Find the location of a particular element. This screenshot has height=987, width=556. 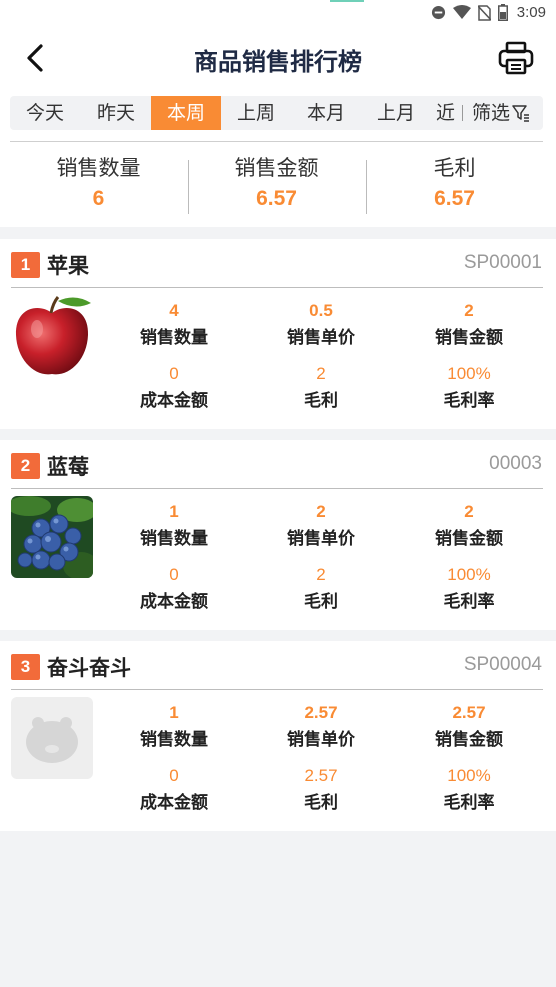

period-tabs: 今天 昨天 本周 上周 本月 上月 近 筛选 is located at coordinates (276, 113).